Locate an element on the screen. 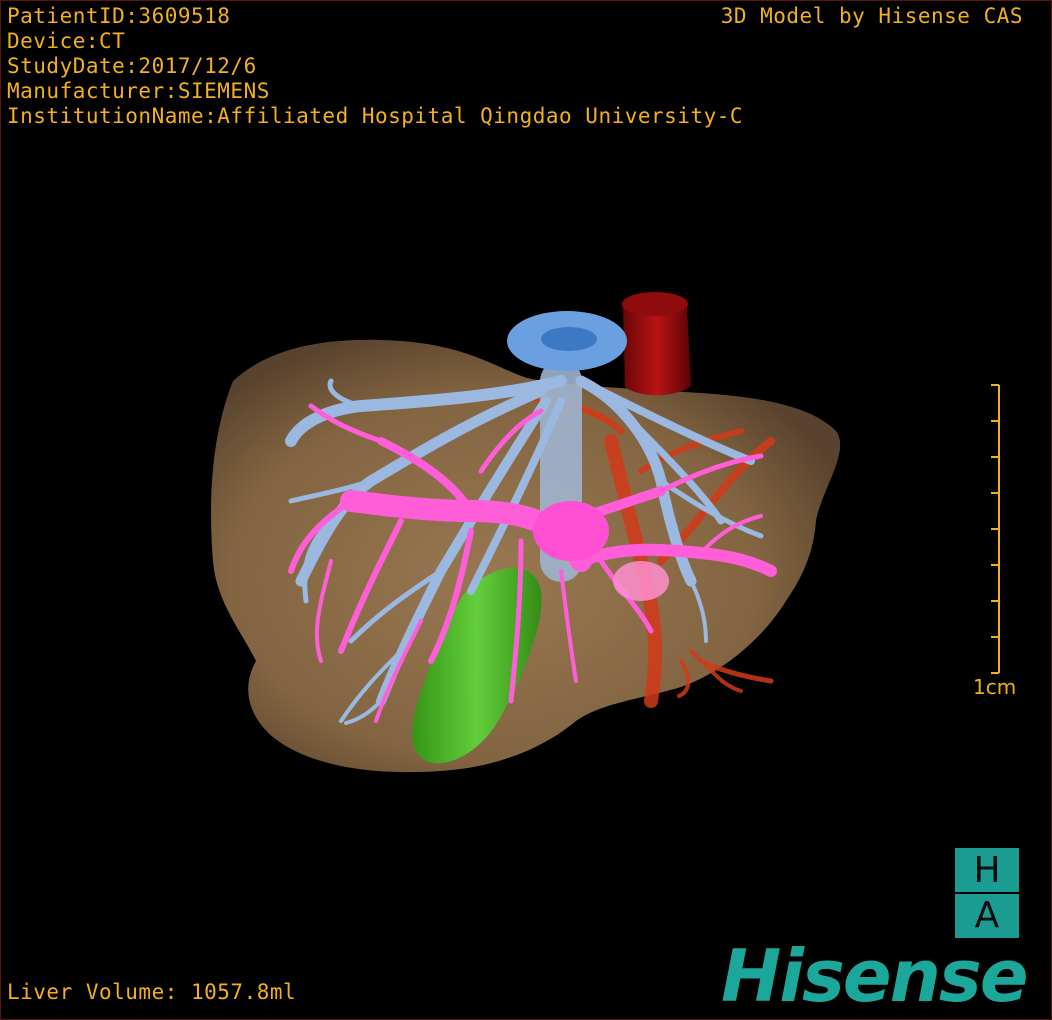  model-credit-text: 3D Model by Hisense CAS is located at coordinates (871, 16).